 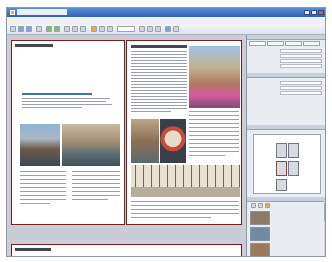 I want to click on photo-gondola, so click(x=40, y=145).